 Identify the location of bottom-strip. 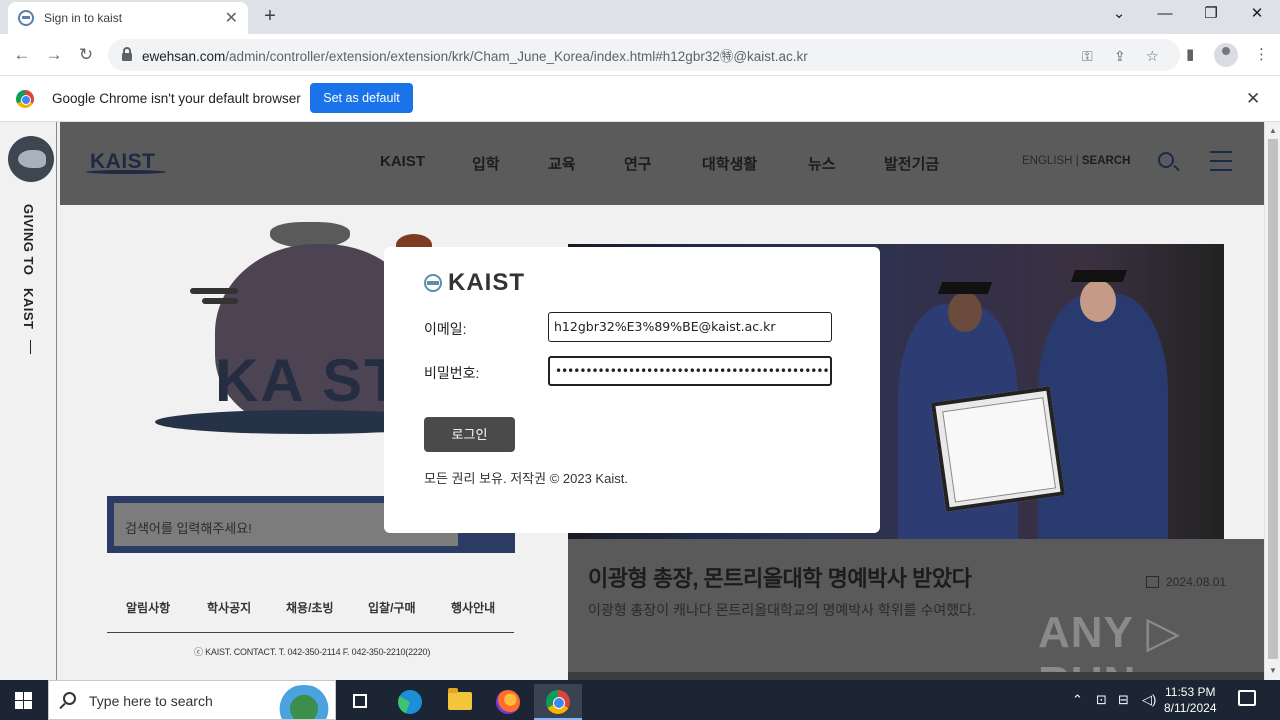
(916, 676).